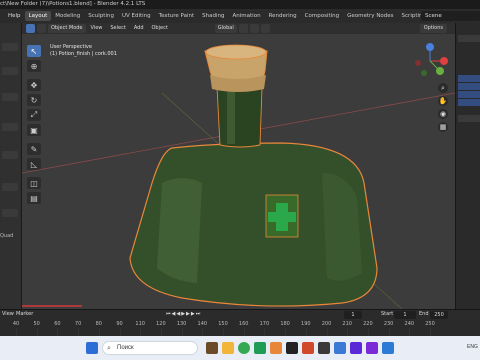 Image resolution: width=480 pixels, height=360 pixels. Describe the element at coordinates (16, 324) in the screenshot. I see `timeline-tick-label: 40` at that location.